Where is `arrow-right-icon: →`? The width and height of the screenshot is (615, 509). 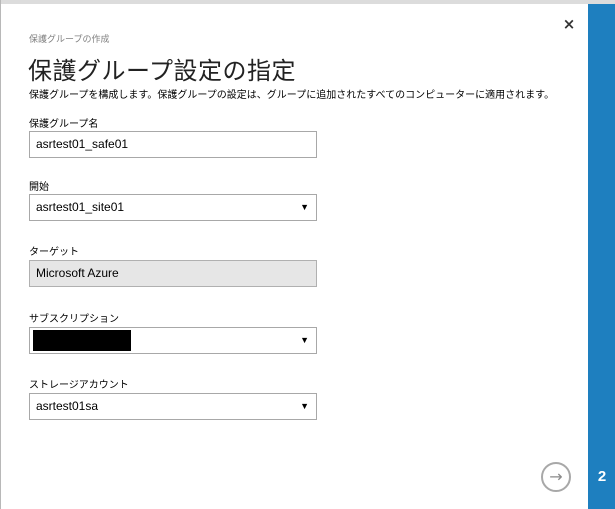
arrow-right-icon: → is located at coordinates (555, 476).